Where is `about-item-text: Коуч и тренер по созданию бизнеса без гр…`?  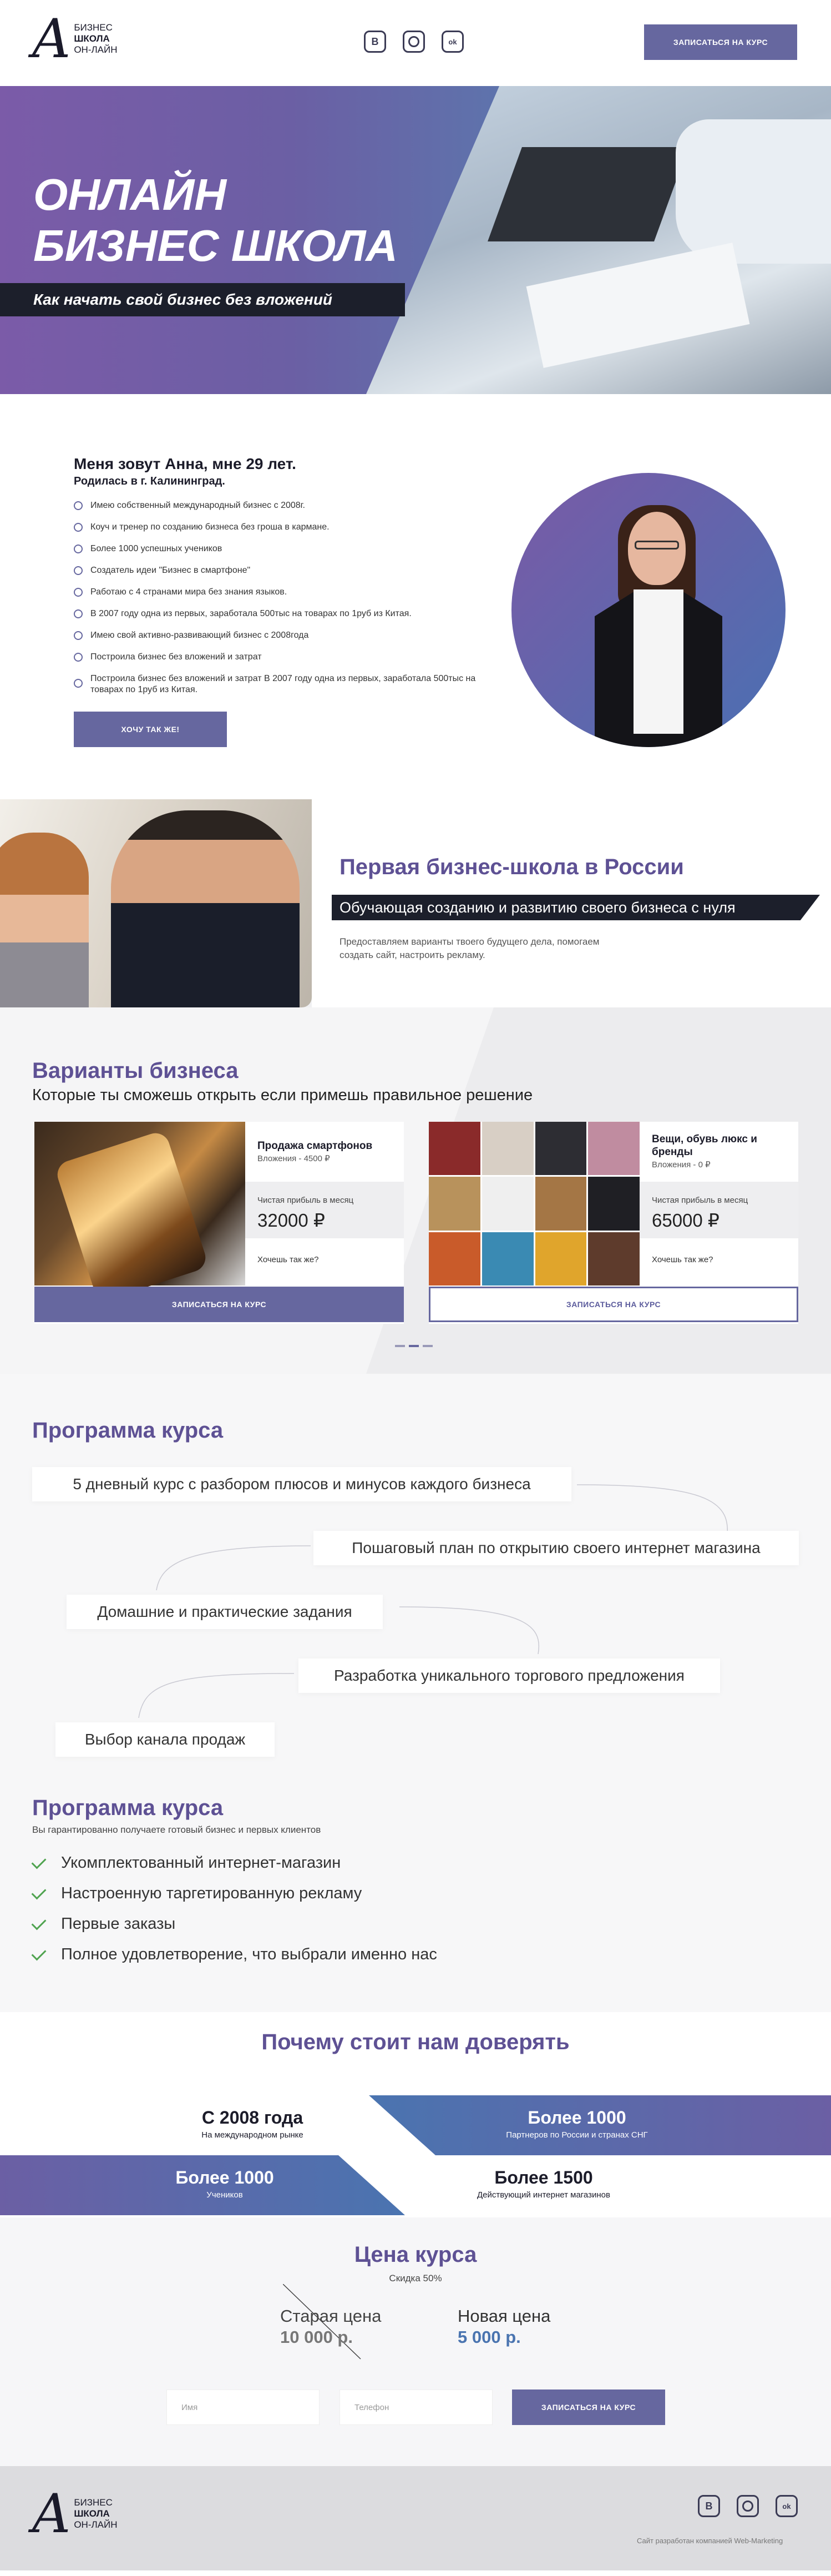 about-item-text: Коуч и тренер по созданию бизнеса без гр… is located at coordinates (210, 527).